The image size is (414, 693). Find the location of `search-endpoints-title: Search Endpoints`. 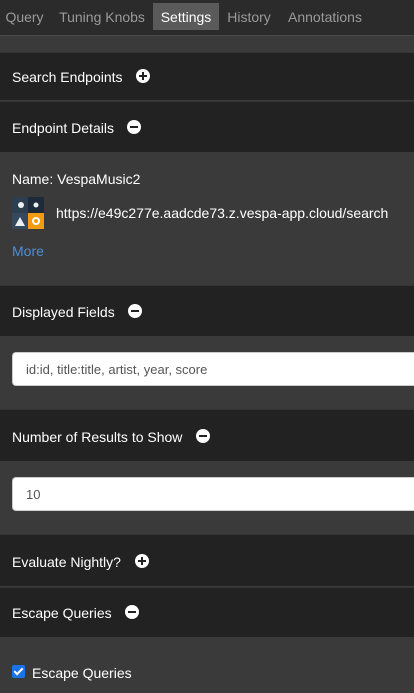

search-endpoints-title: Search Endpoints is located at coordinates (67, 77).